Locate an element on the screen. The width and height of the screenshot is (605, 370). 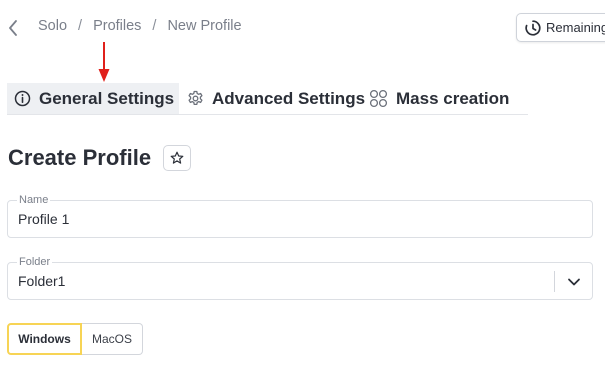
star-icon is located at coordinates (177, 157).